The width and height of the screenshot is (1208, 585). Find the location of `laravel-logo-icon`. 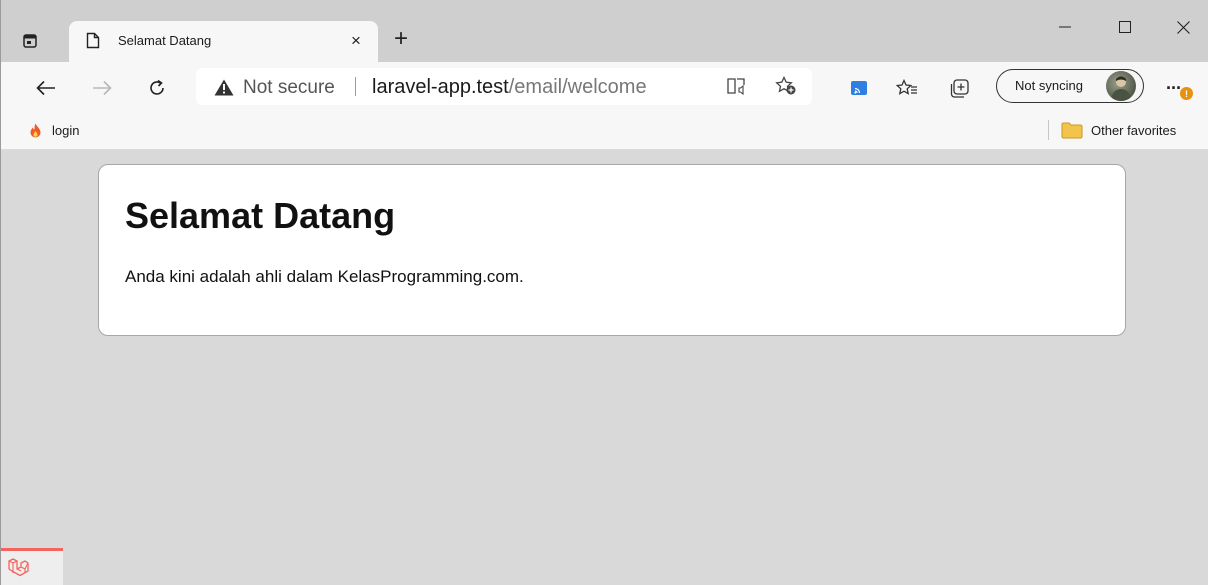

laravel-logo-icon is located at coordinates (18, 567).